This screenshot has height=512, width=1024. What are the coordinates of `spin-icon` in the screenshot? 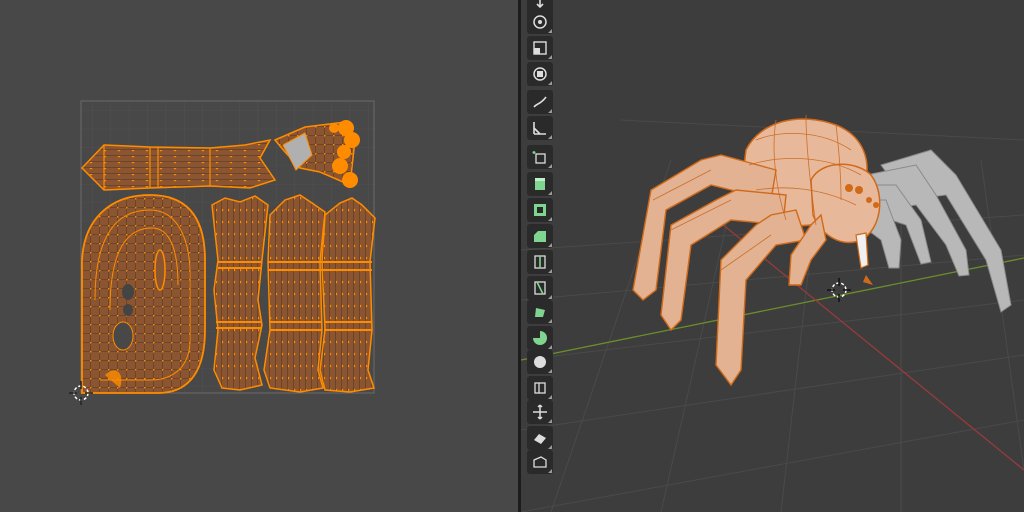 It's located at (540, 338).